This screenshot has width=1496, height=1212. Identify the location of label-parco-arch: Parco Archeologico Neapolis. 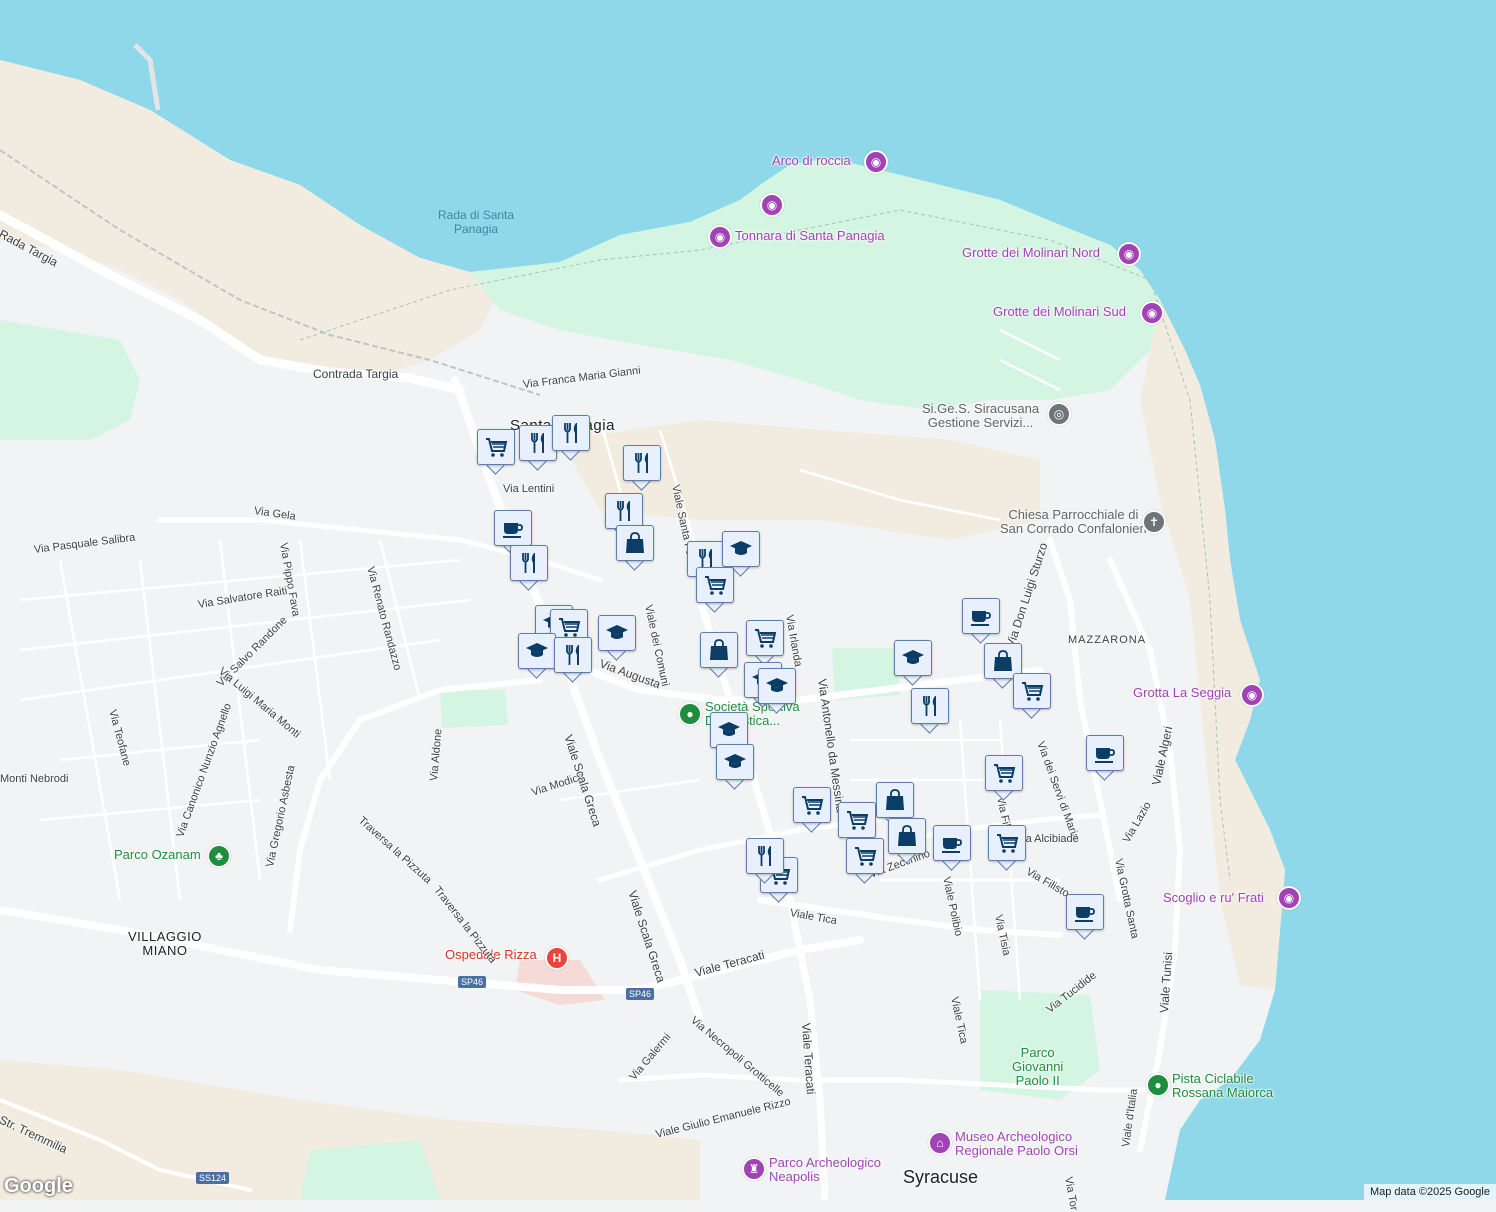
(825, 1170).